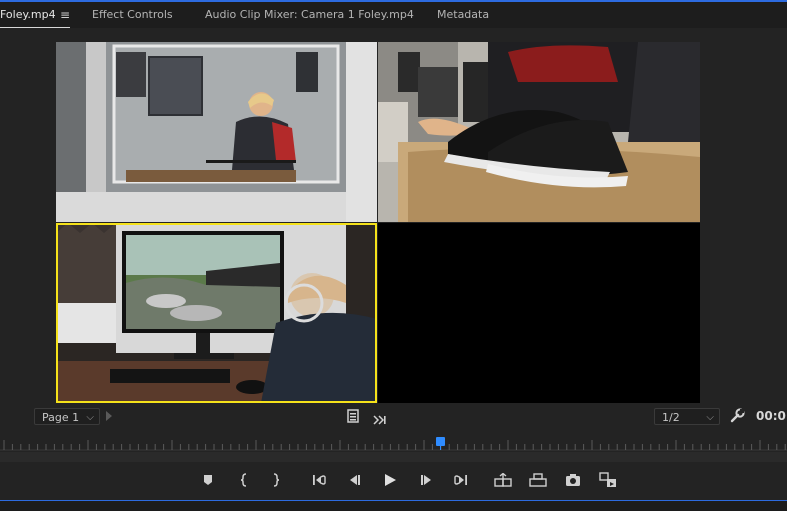 The height and width of the screenshot is (511, 787). Describe the element at coordinates (380, 419) in the screenshot. I see `multicam-settings-icon` at that location.